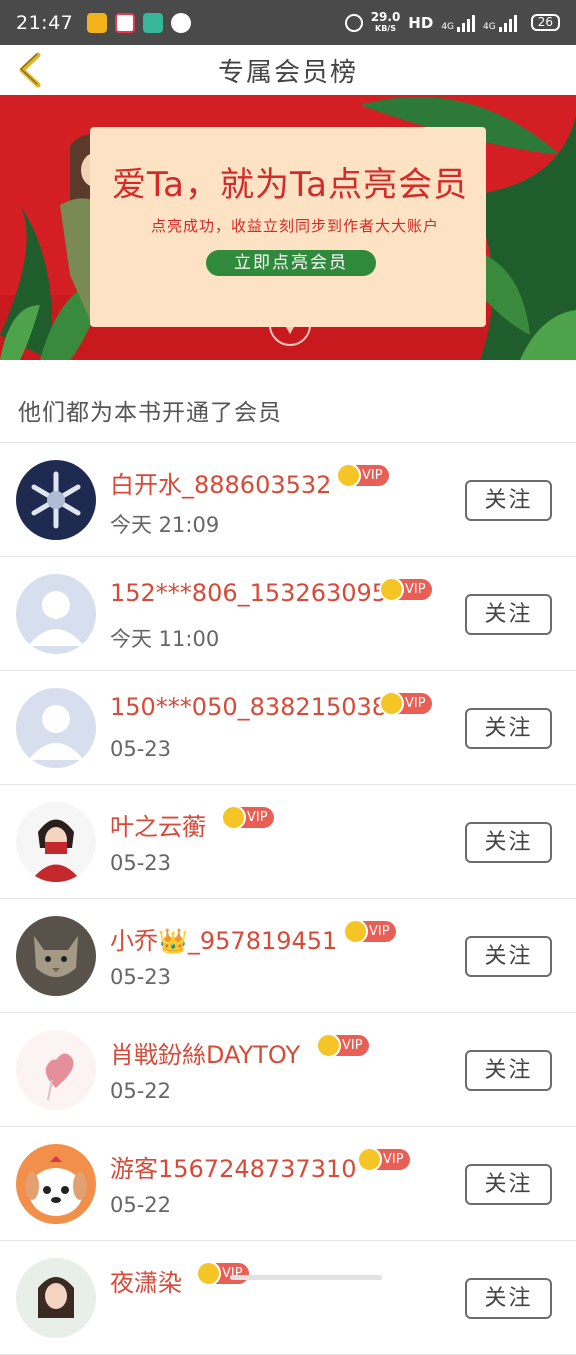 The width and height of the screenshot is (576, 1355). What do you see at coordinates (248, 593) in the screenshot?
I see `member-name: 152***806_153263095` at bounding box center [248, 593].